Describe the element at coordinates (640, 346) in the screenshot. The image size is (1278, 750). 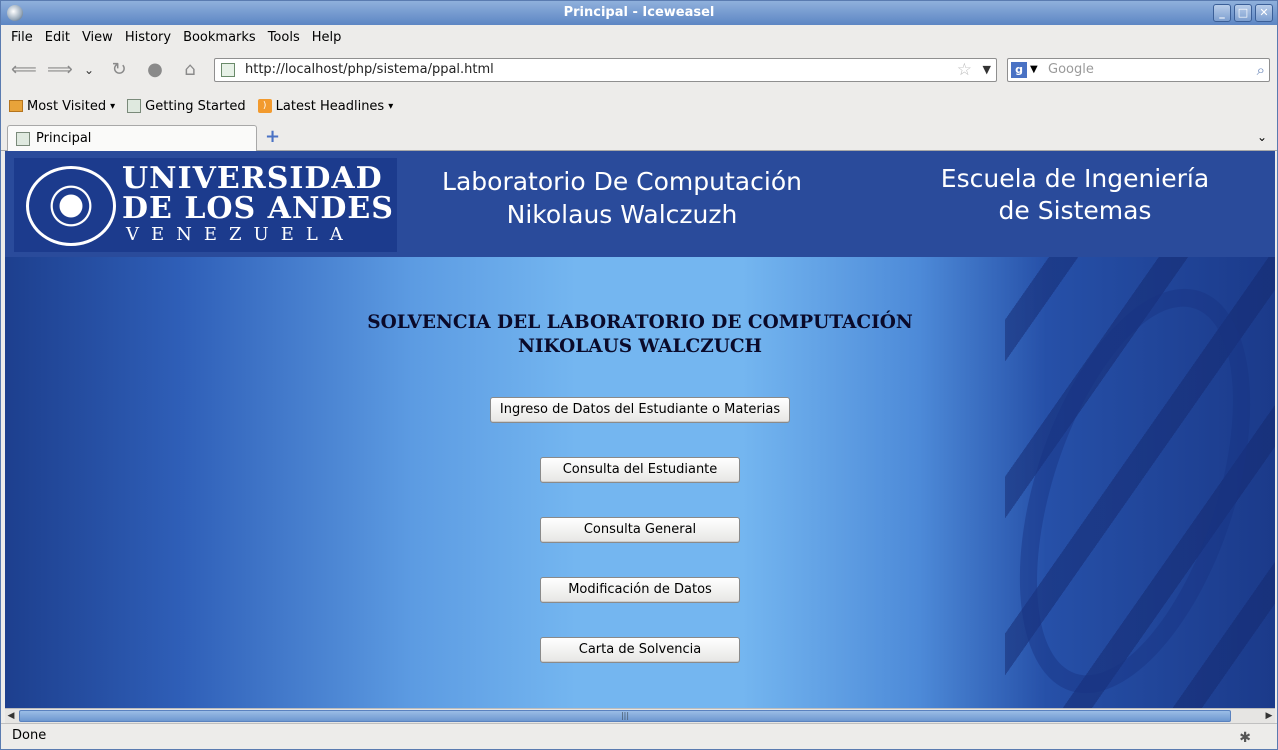
I see `page-title-line-2: NIKOLAUS WALCZUCH` at that location.